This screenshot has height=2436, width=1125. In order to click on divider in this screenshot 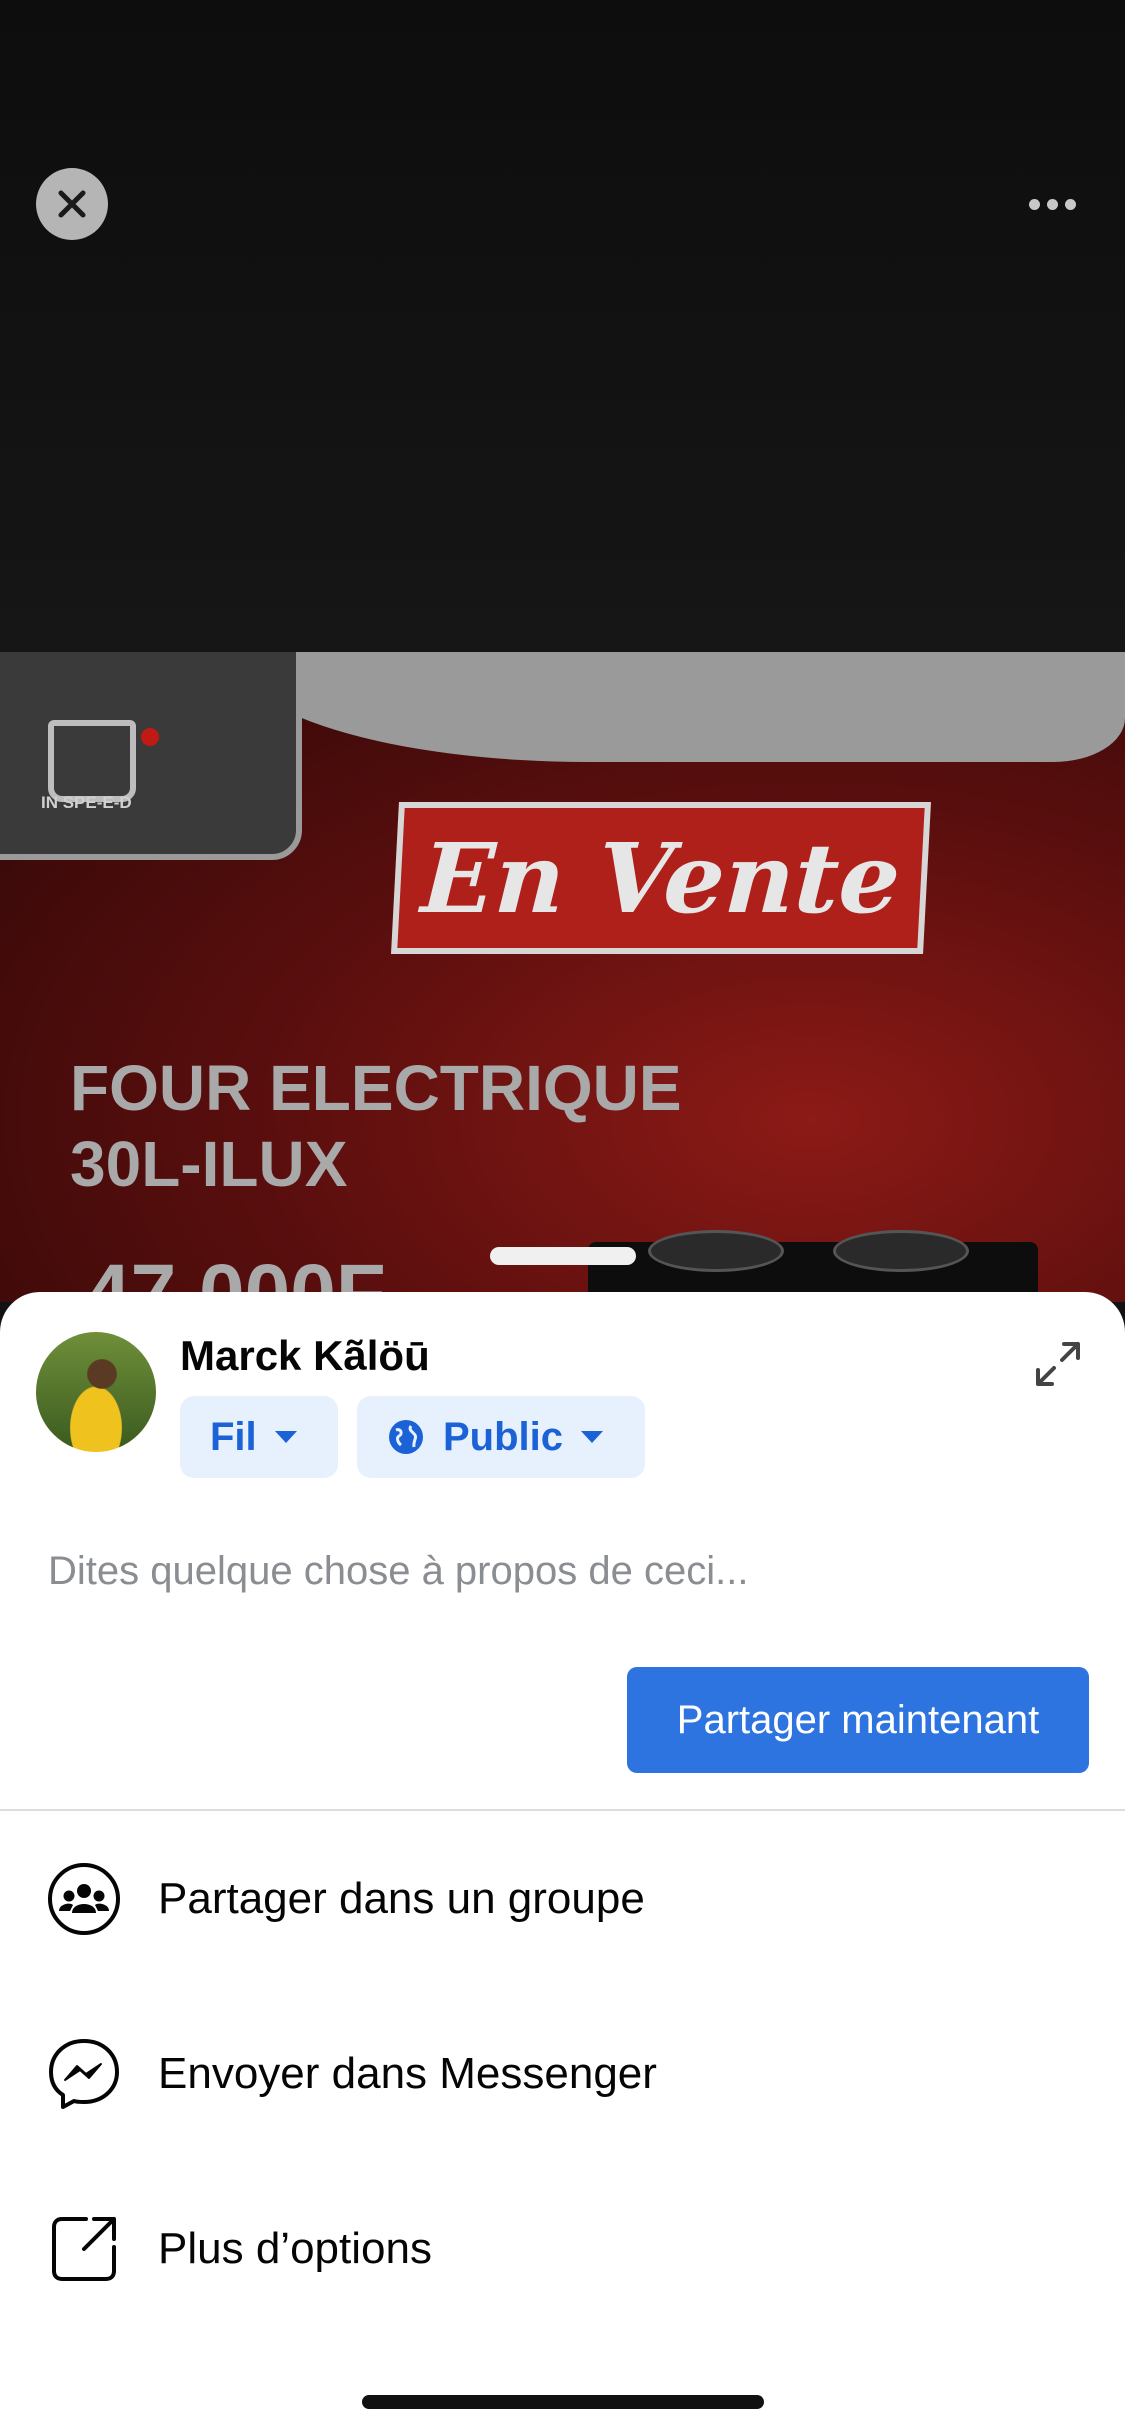, I will do `click(562, 1810)`.